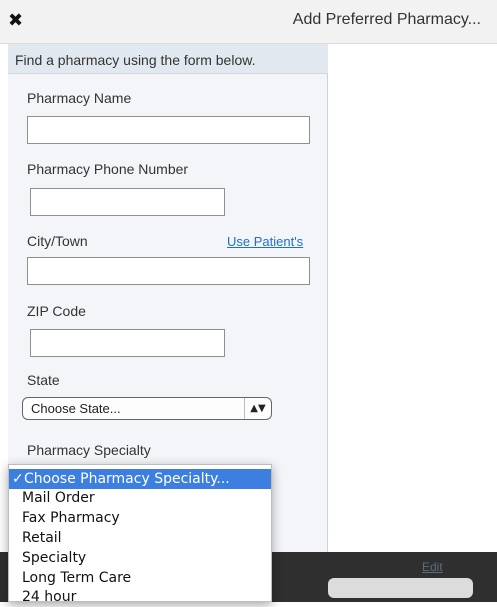 The image size is (497, 607). Describe the element at coordinates (265, 241) in the screenshot. I see `use-patients-link: Use Patient's` at that location.